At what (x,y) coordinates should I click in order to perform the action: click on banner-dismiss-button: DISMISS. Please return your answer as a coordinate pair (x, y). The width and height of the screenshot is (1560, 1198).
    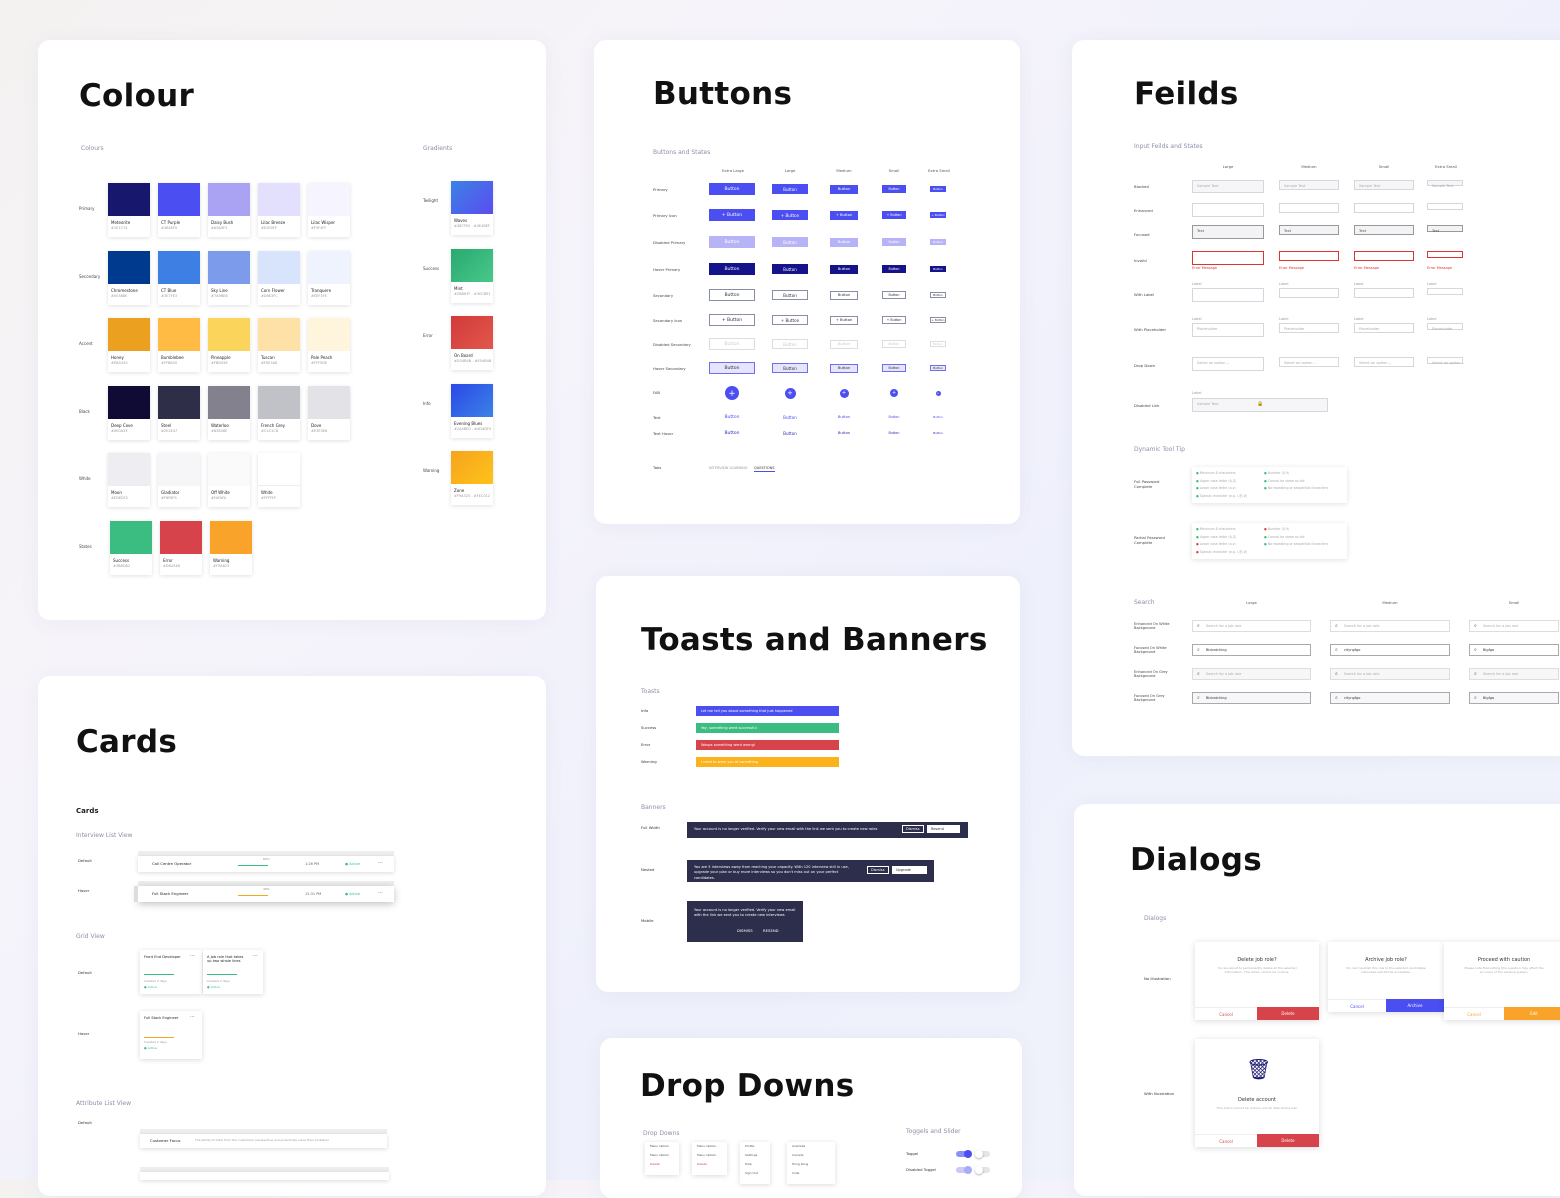
    Looking at the image, I should click on (745, 931).